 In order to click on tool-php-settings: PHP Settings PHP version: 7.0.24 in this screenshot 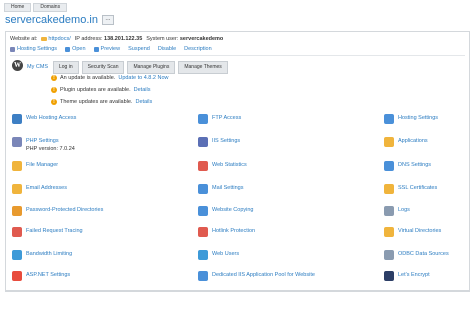, I will do `click(43, 144)`.